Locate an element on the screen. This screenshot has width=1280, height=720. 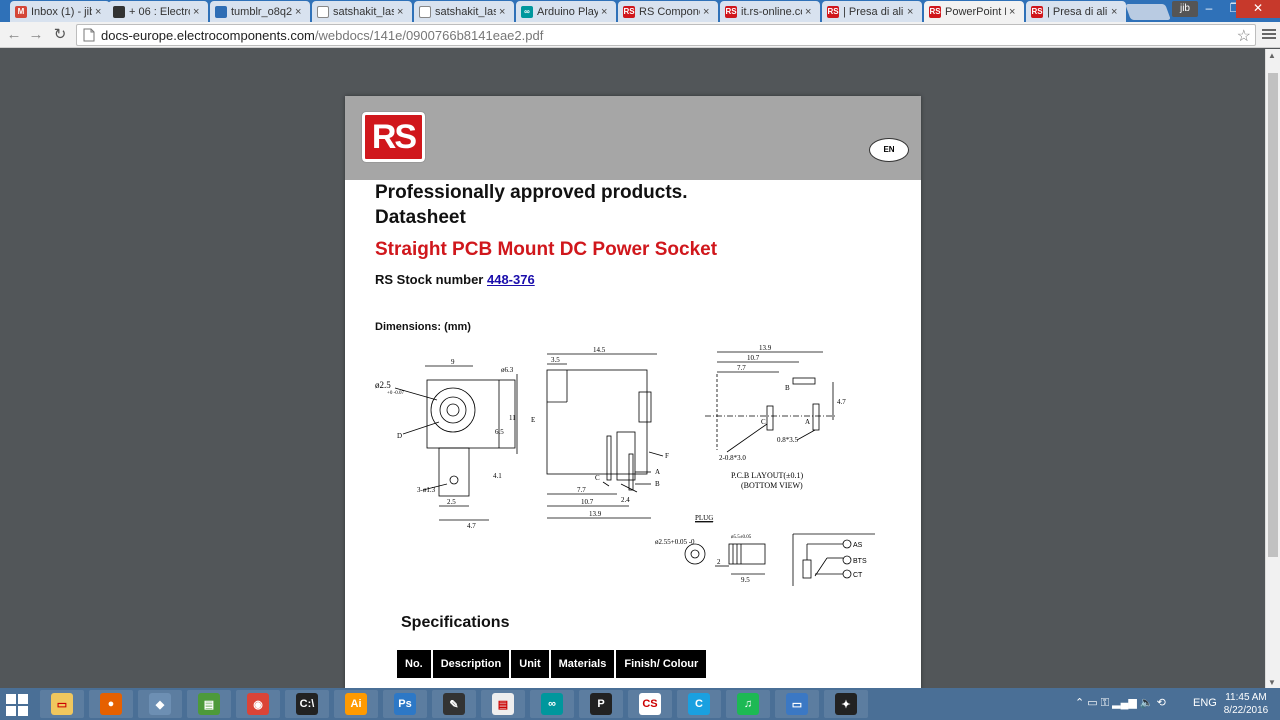
photoshop-icon: Ps is located at coordinates (405, 704).